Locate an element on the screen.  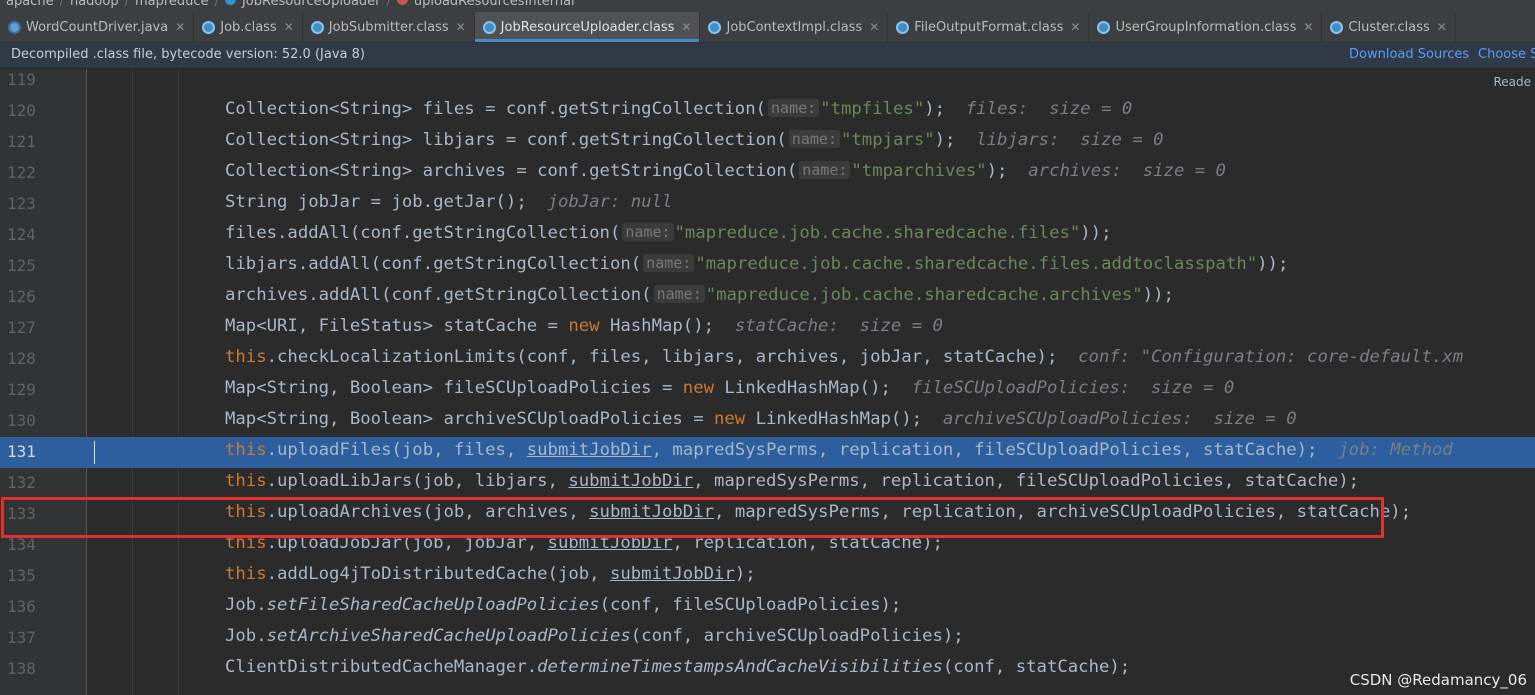
tab-label: Job.class is located at coordinates (248, 27).